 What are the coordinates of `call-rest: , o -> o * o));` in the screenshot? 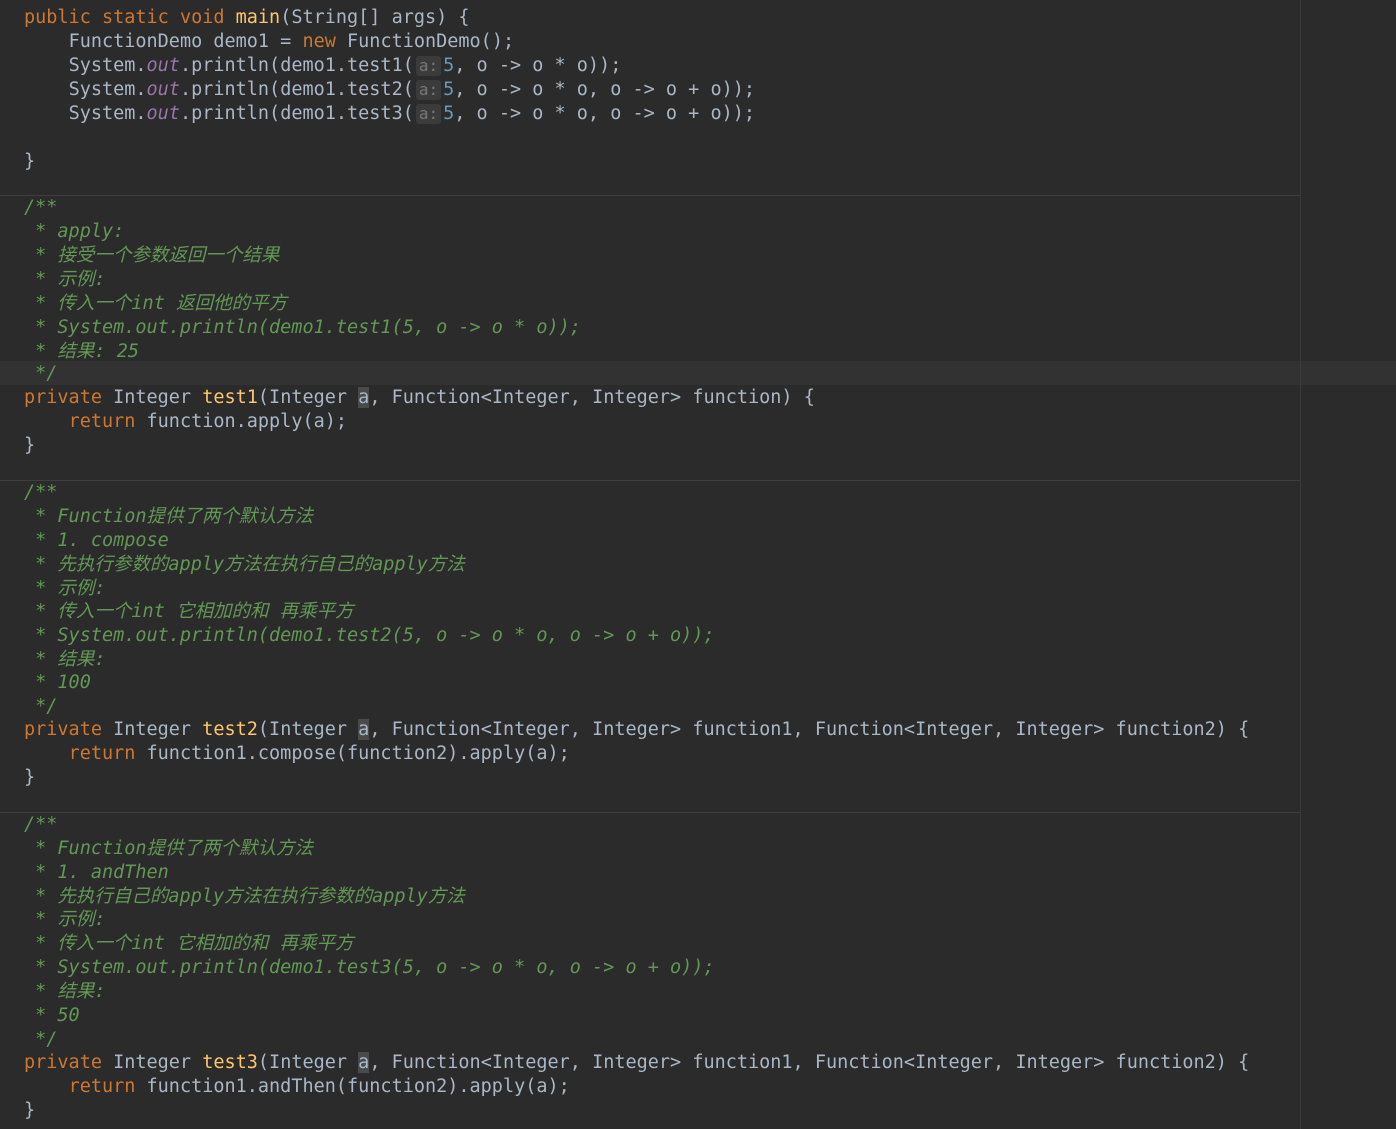 It's located at (538, 65).